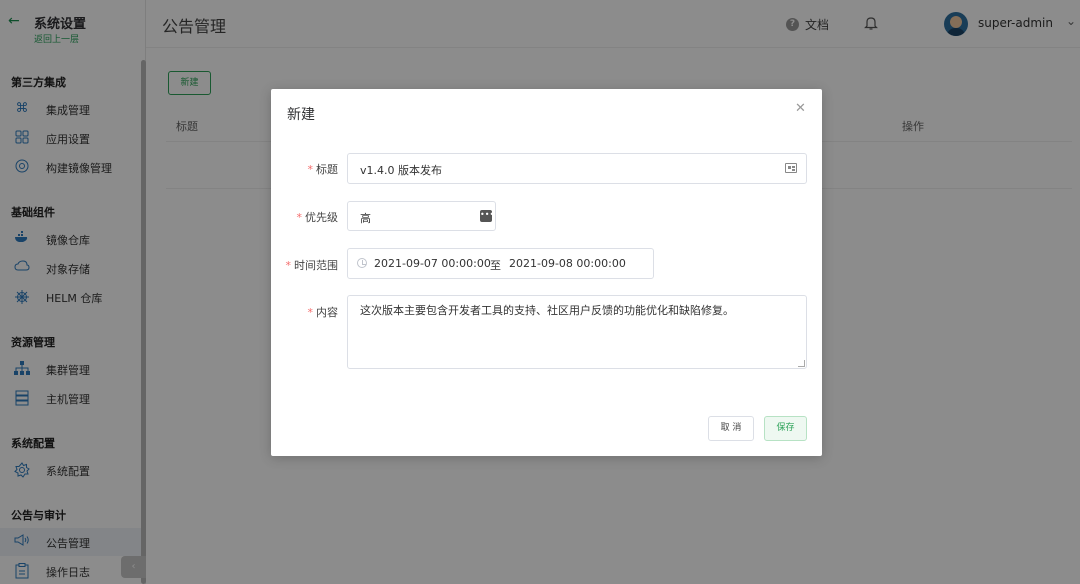 The image size is (1080, 584). I want to click on end-time-input: 2021-09-08 00:00:00, so click(567, 263).